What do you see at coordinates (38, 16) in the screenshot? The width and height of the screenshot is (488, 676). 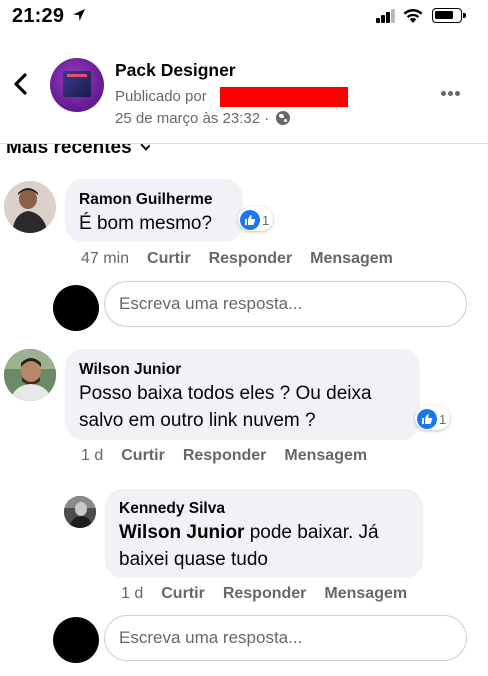 I see `status-time: 21:29` at bounding box center [38, 16].